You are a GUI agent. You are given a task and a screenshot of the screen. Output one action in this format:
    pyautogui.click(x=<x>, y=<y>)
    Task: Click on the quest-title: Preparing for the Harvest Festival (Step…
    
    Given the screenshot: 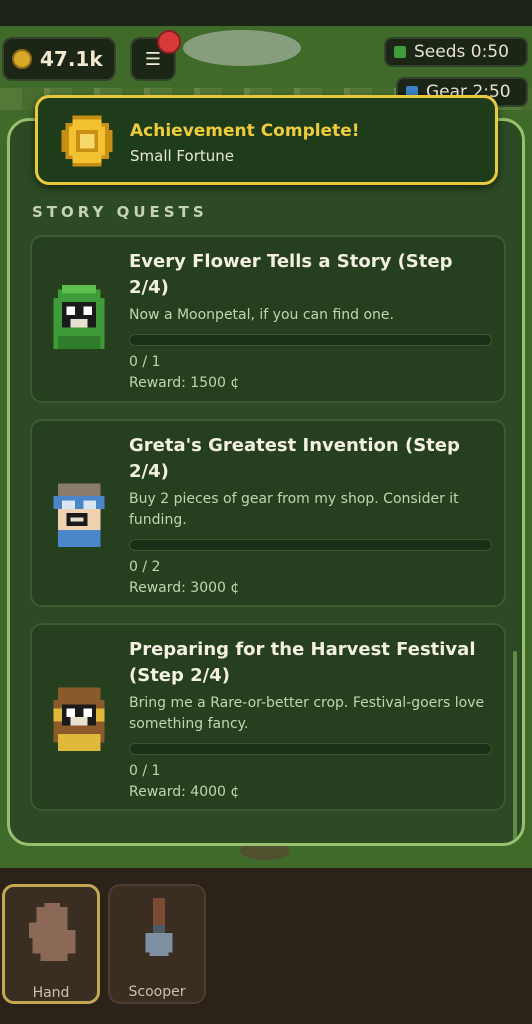 What is the action you would take?
    pyautogui.click(x=302, y=662)
    